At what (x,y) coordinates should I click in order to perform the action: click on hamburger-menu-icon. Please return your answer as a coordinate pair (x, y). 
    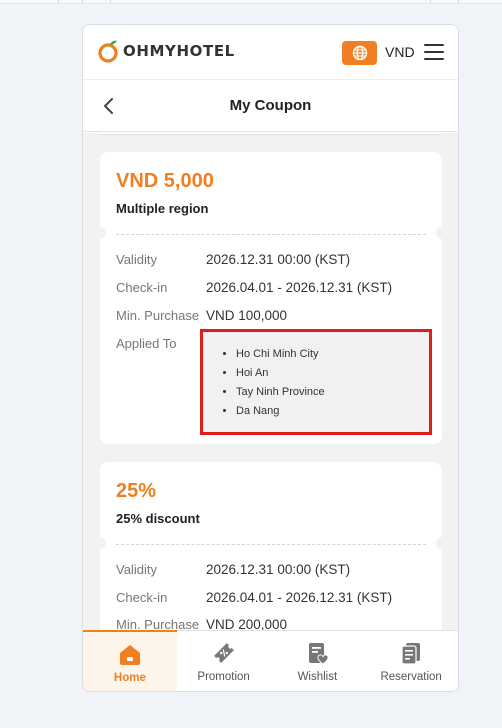
    Looking at the image, I should click on (435, 52).